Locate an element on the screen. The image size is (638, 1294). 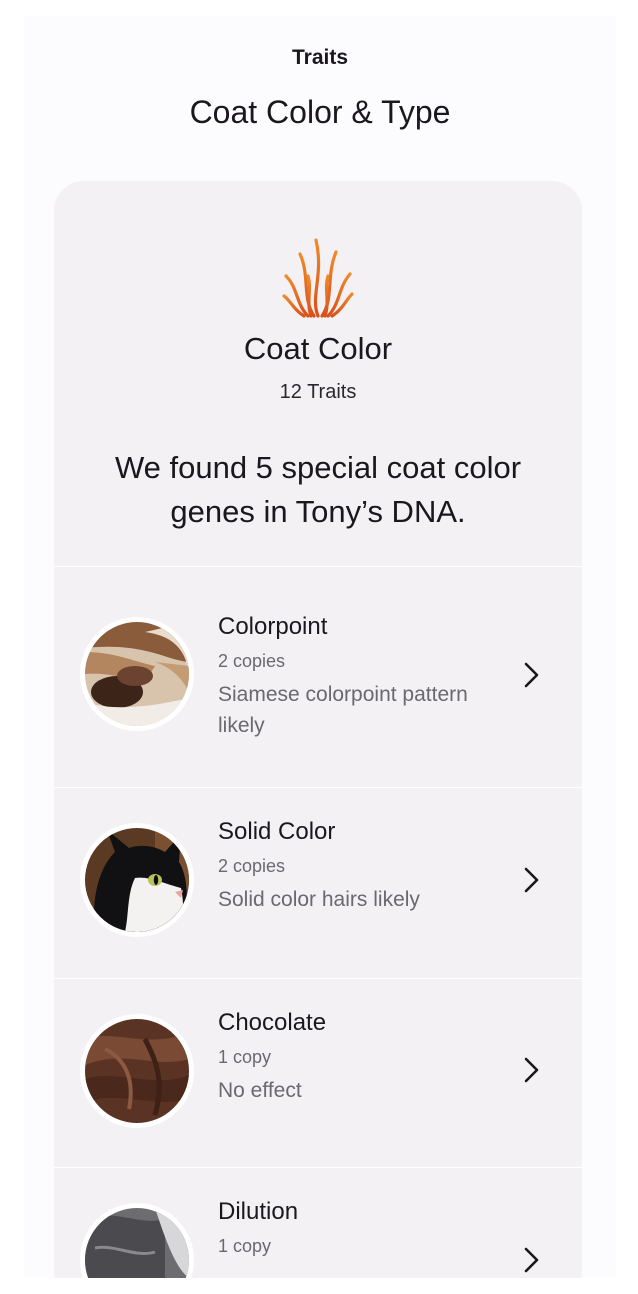
page-title: Coat Color & Type is located at coordinates (320, 112).